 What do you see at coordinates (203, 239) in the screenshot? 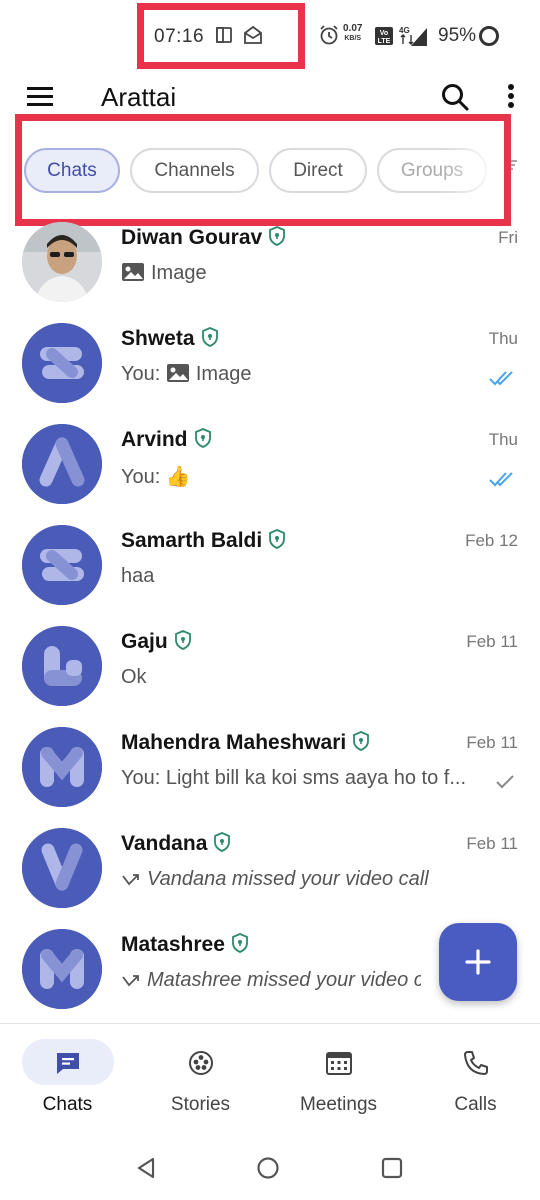
I see `chat-name: Diwan Gourav` at bounding box center [203, 239].